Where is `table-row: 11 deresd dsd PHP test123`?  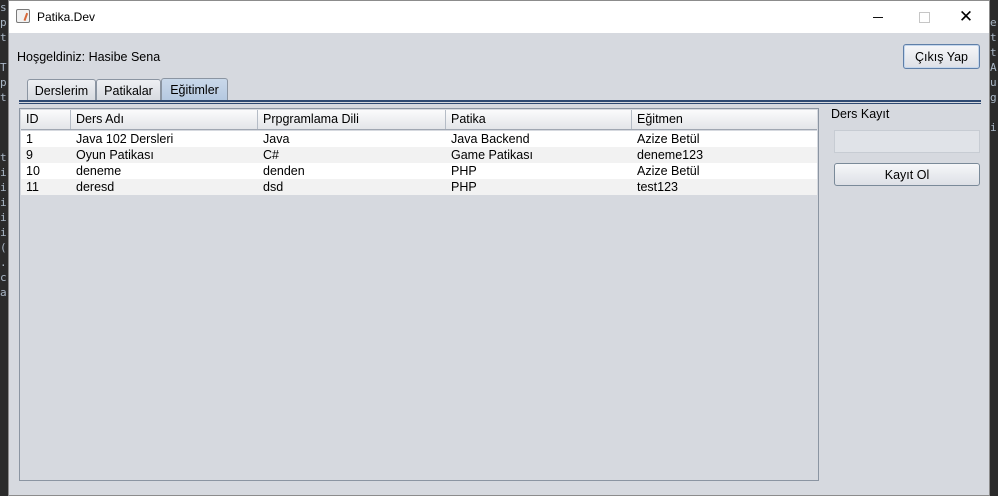
table-row: 11 deresd dsd PHP test123 is located at coordinates (419, 187).